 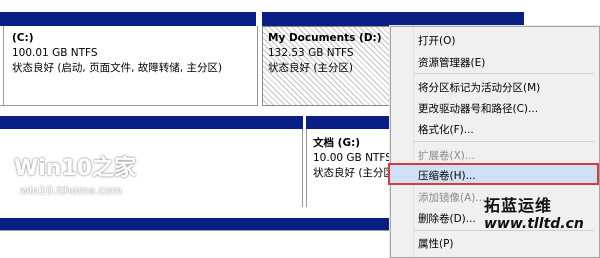 What do you see at coordinates (195, 244) in the screenshot?
I see `disk-2-panel` at bounding box center [195, 244].